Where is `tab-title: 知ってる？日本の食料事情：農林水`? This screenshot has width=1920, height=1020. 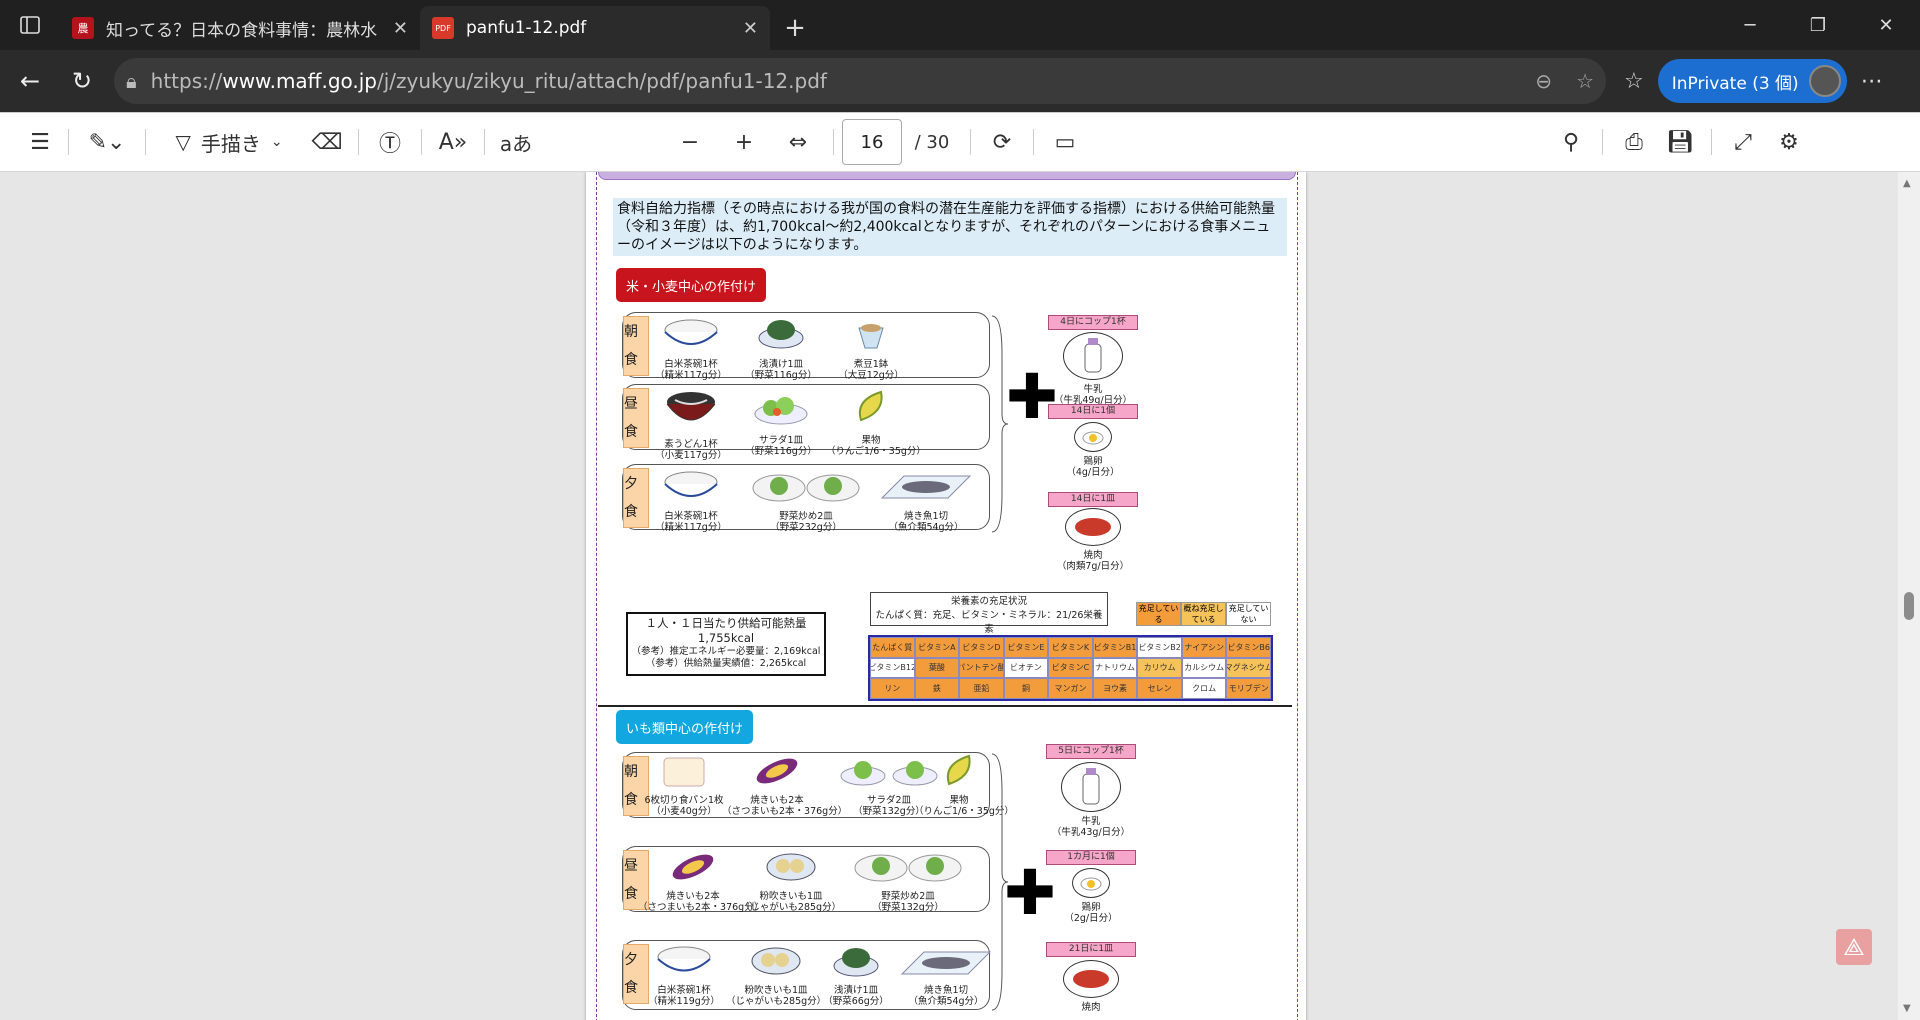 tab-title: 知ってる？日本の食料事情：農林水 is located at coordinates (242, 30).